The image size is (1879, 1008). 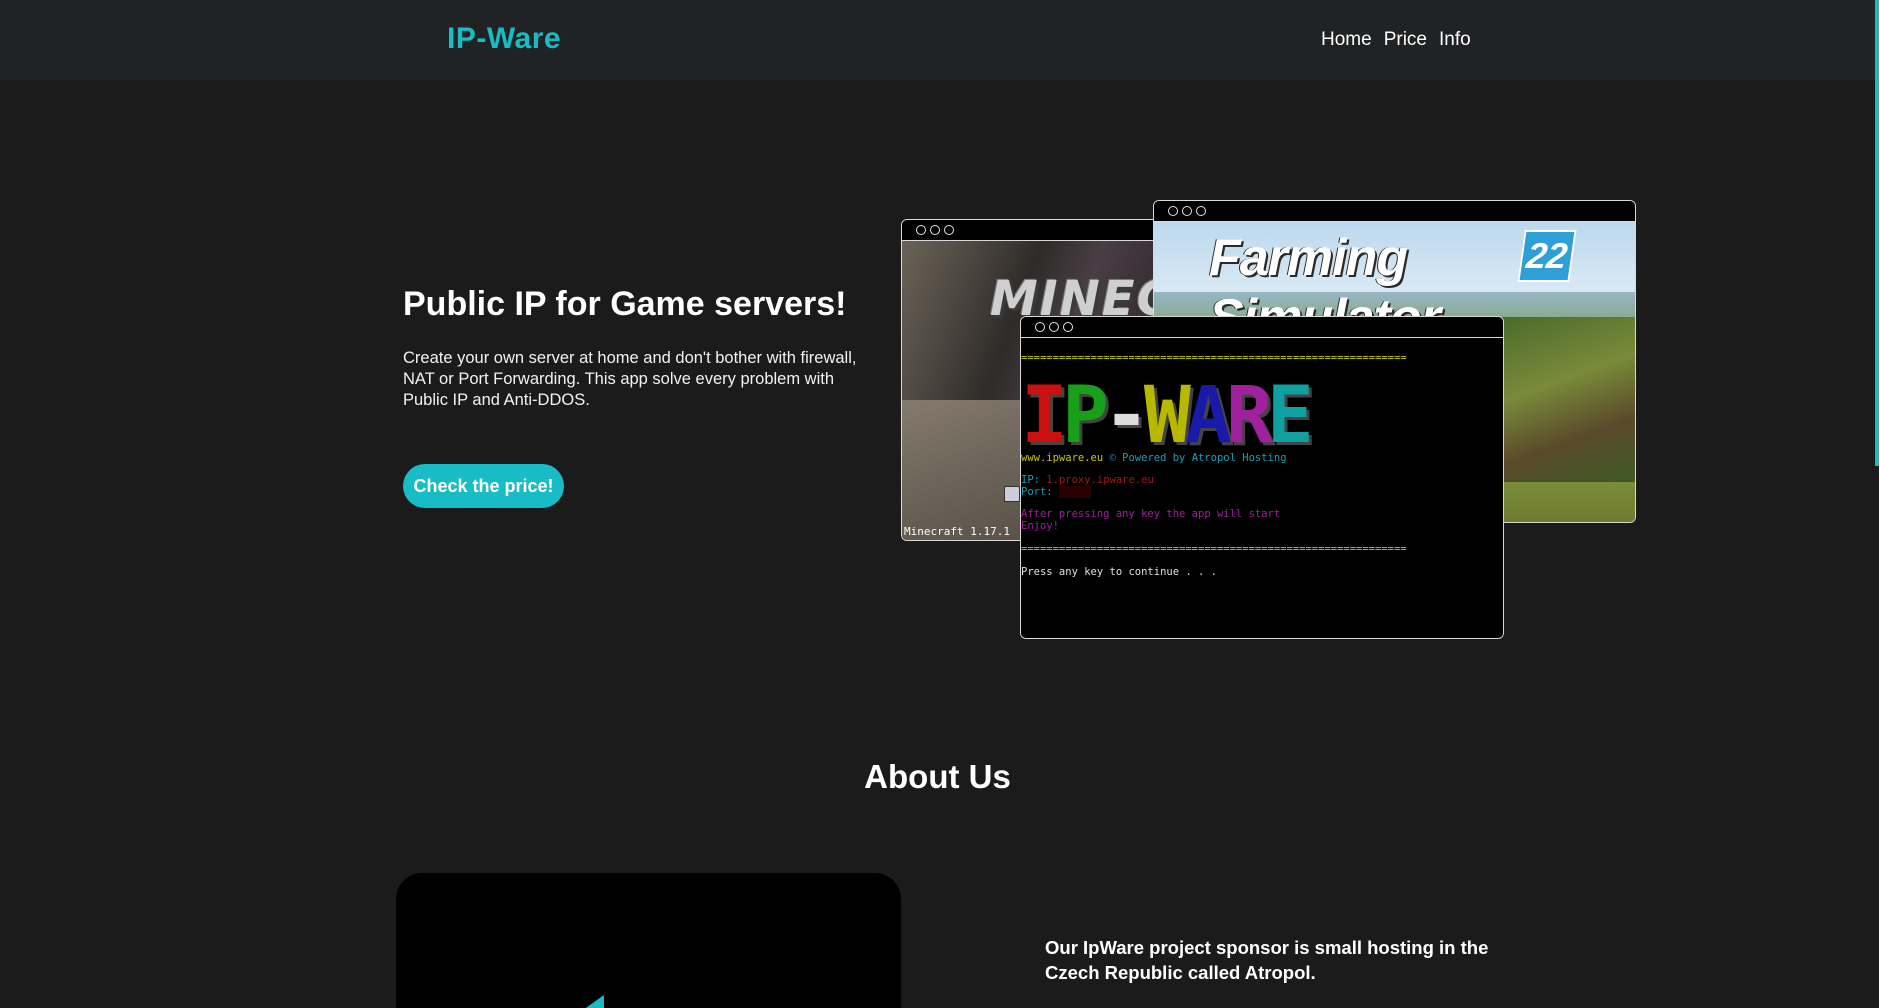 What do you see at coordinates (1040, 526) in the screenshot?
I see `console-enjoy: Enjoy!` at bounding box center [1040, 526].